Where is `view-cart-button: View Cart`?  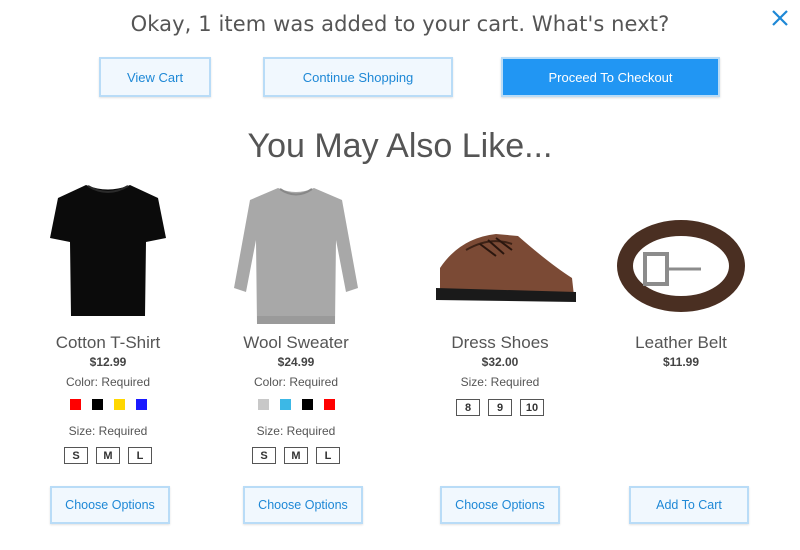 view-cart-button: View Cart is located at coordinates (155, 77).